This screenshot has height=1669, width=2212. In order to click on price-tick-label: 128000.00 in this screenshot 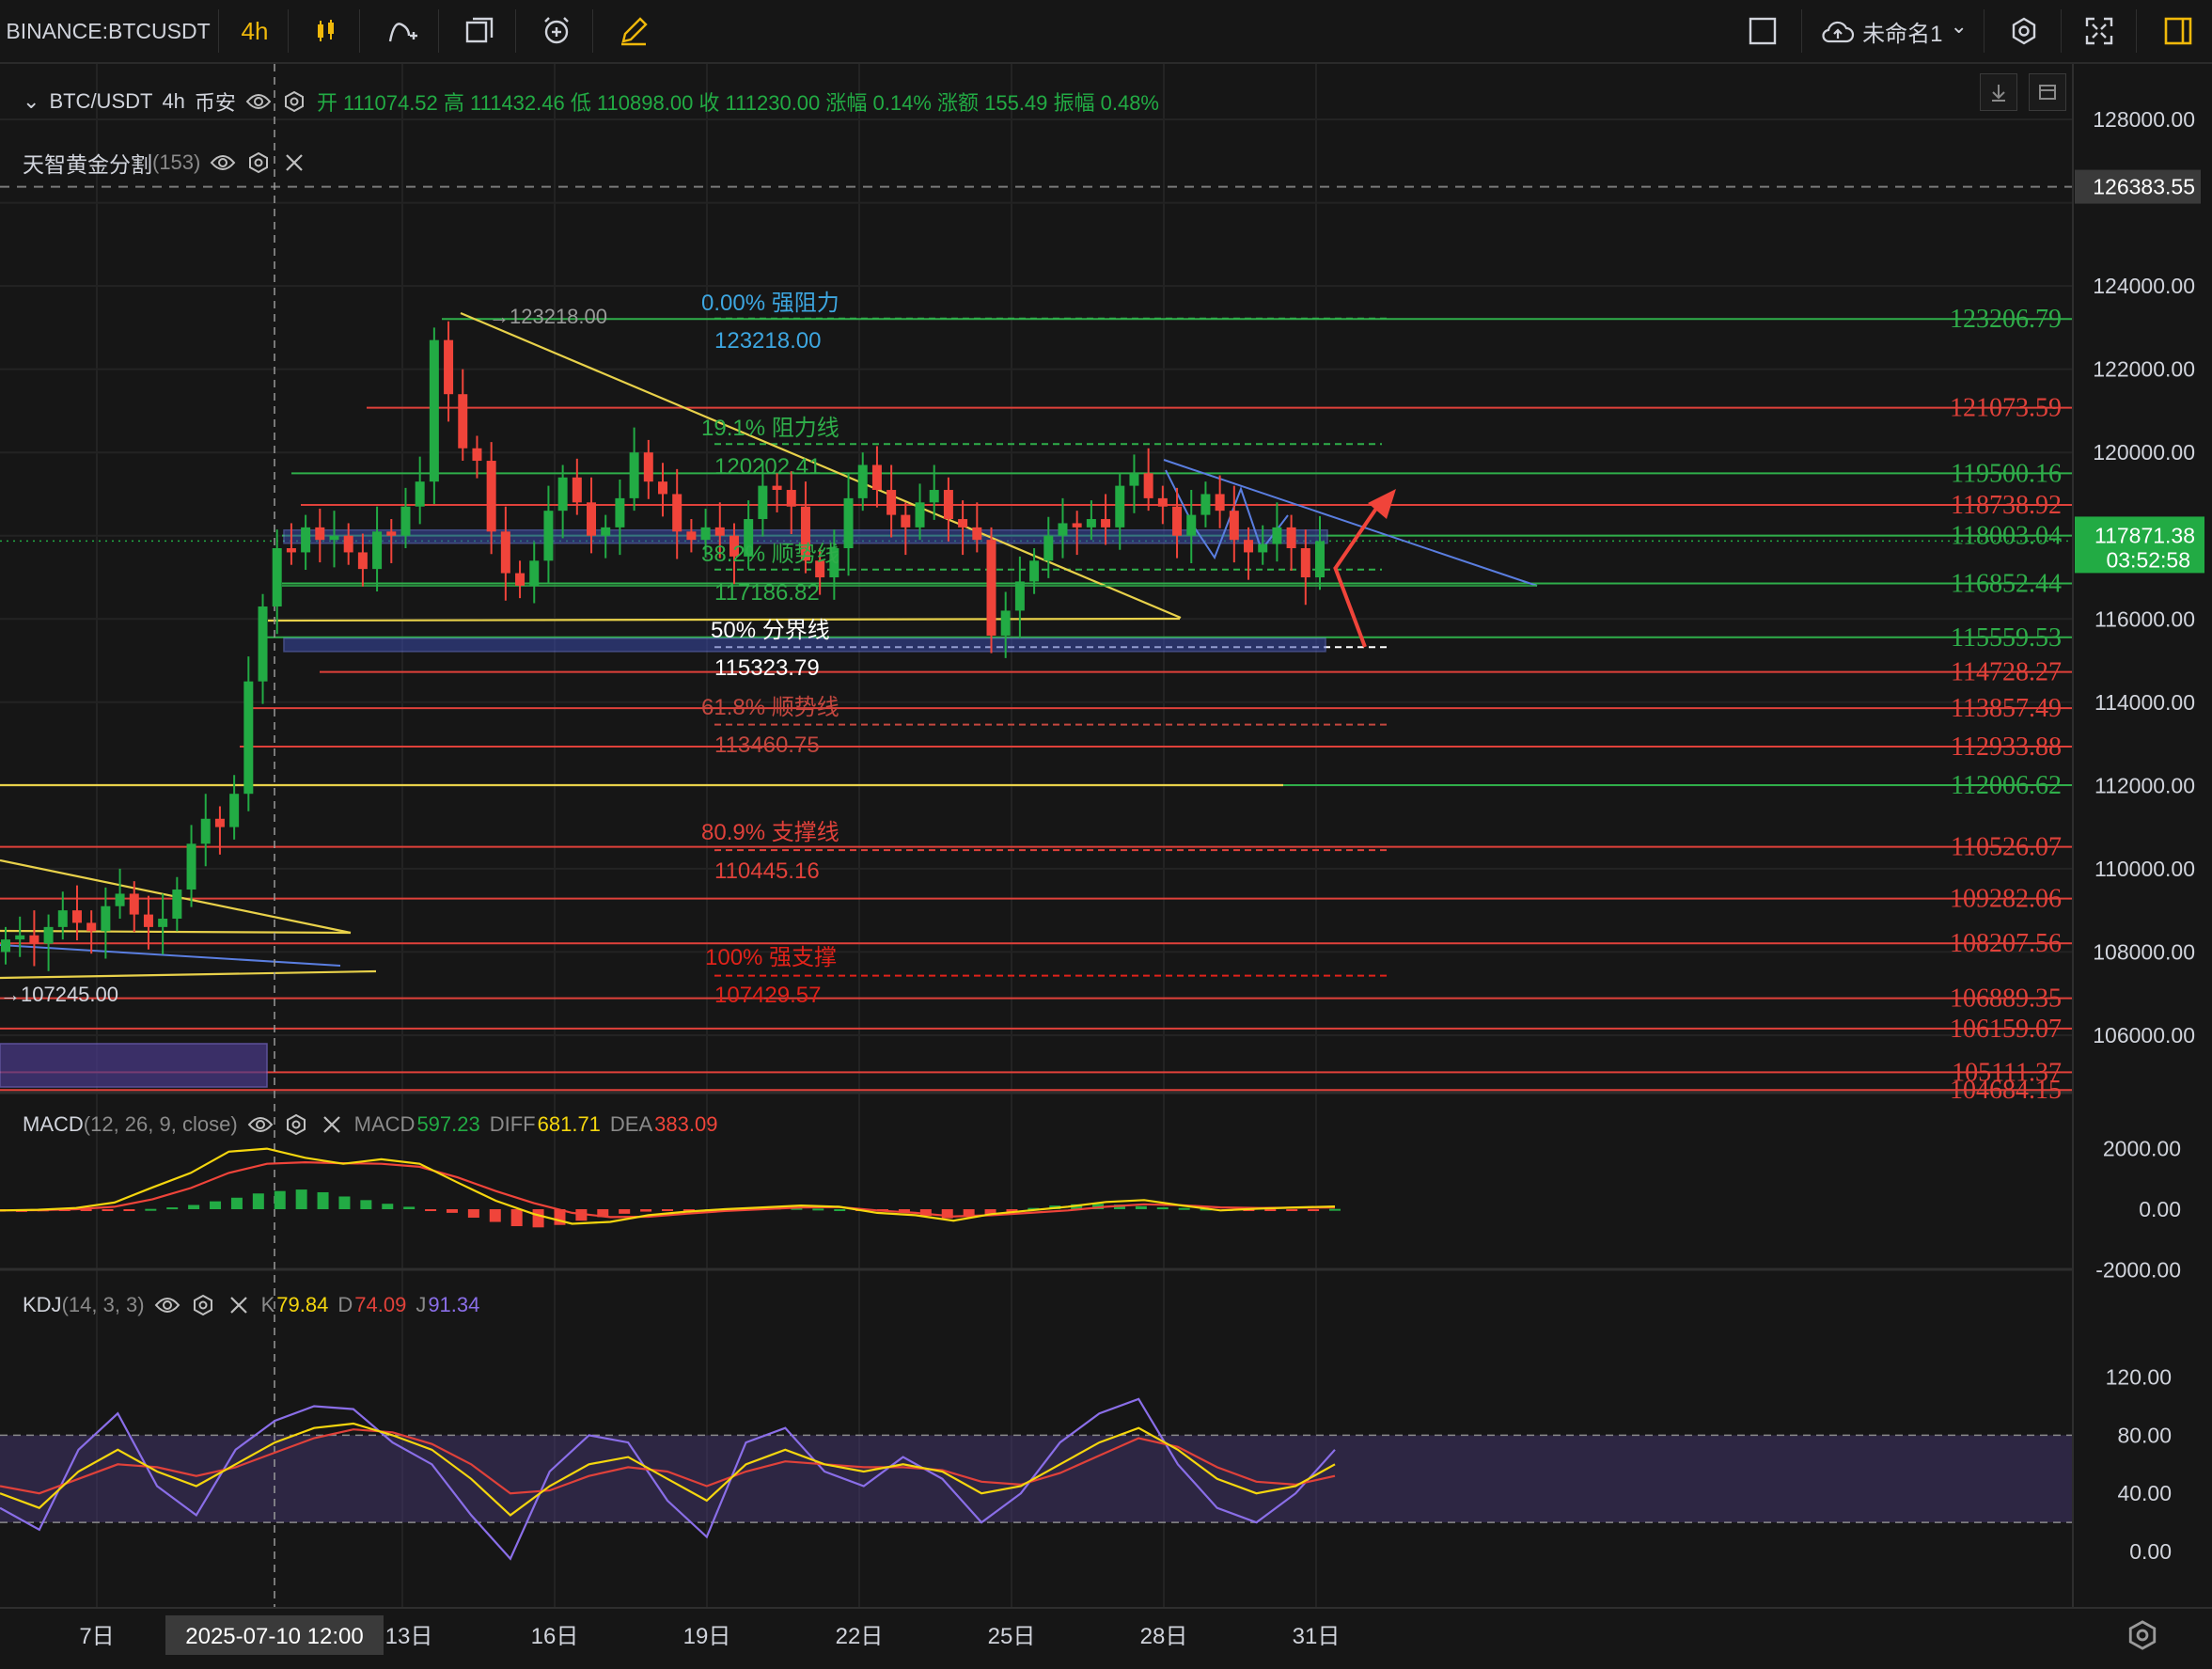, I will do `click(2144, 119)`.